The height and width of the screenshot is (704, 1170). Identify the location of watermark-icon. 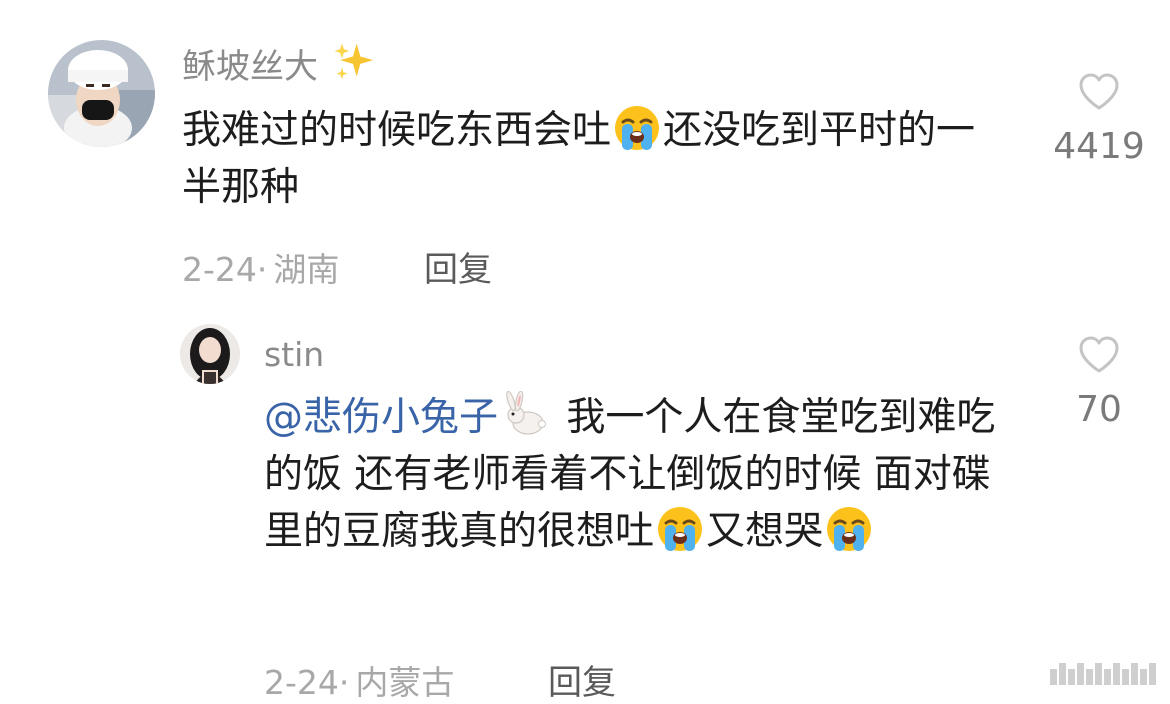
(1103, 674).